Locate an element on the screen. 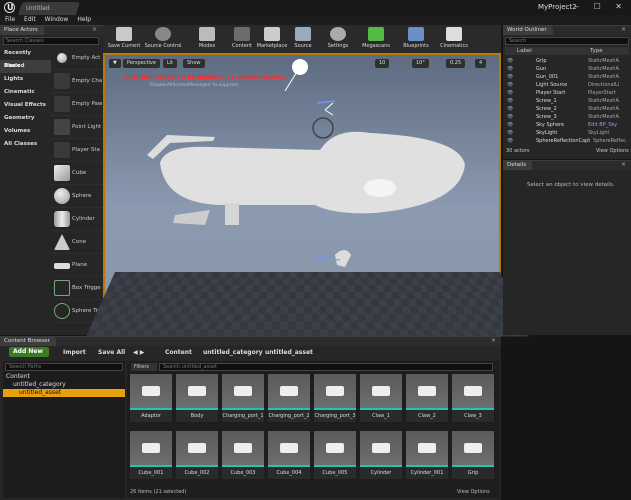 This screenshot has width=631, height=500. category-basic: Basic is located at coordinates (25, 66).